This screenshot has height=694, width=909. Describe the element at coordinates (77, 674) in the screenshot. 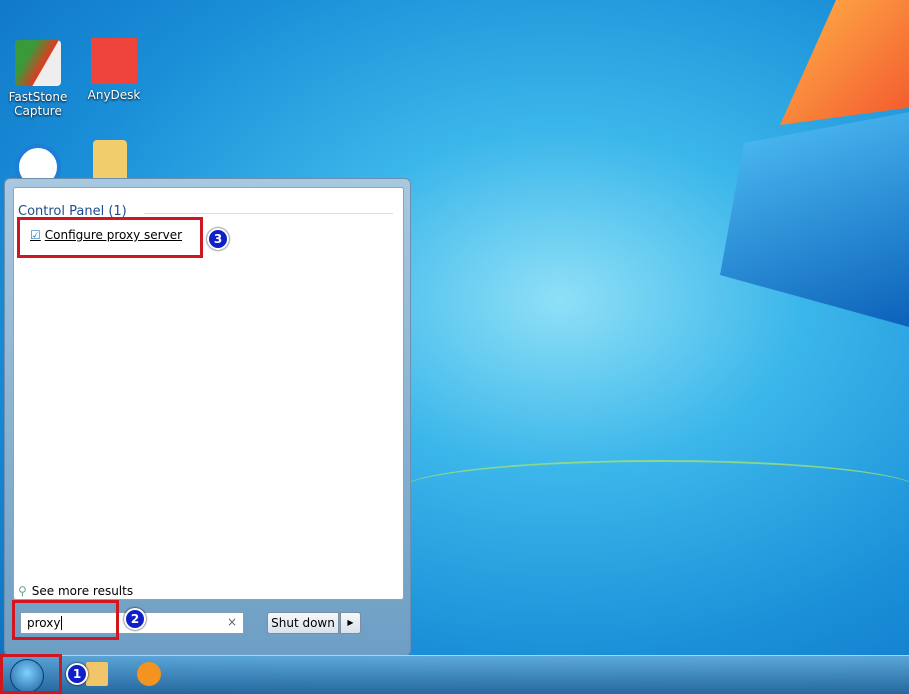

I see `step-badge-1: 1` at that location.